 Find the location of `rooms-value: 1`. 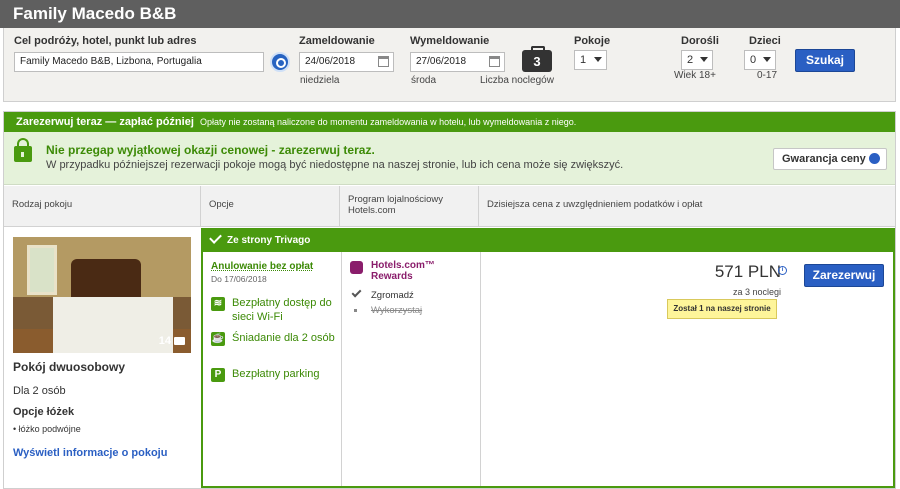

rooms-value: 1 is located at coordinates (583, 60).